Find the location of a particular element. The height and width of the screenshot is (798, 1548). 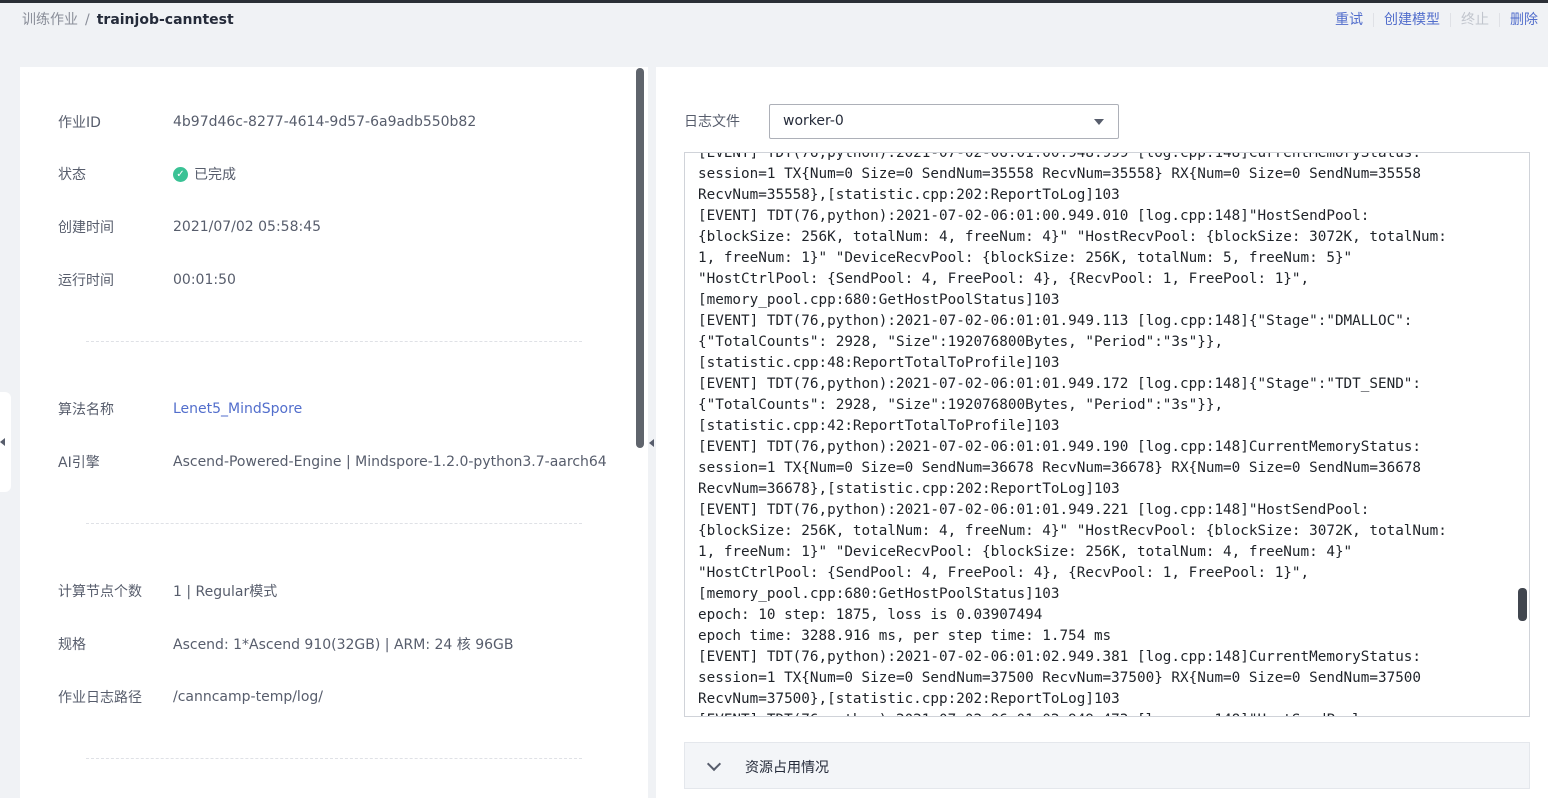

runtime-row: 运行时间 00:01:50 is located at coordinates (147, 280).